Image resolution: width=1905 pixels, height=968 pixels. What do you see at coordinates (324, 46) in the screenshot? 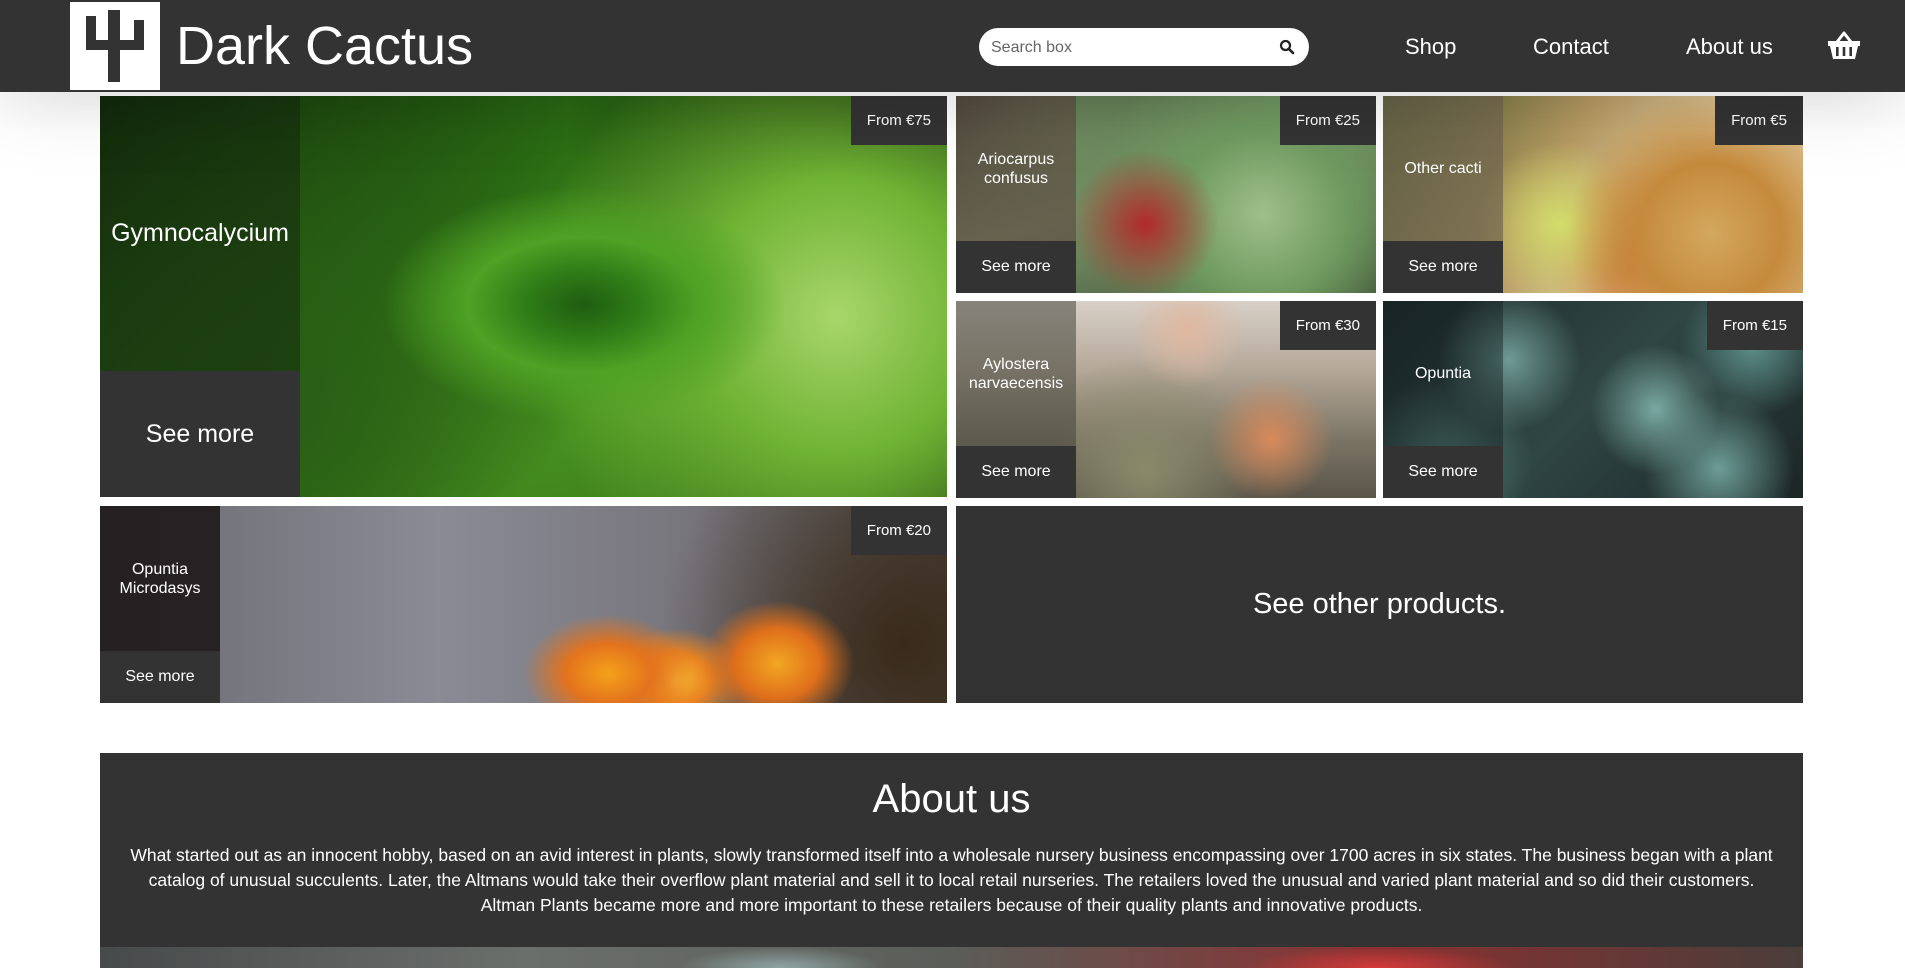
I see `brand-name: Dark Cactus` at bounding box center [324, 46].